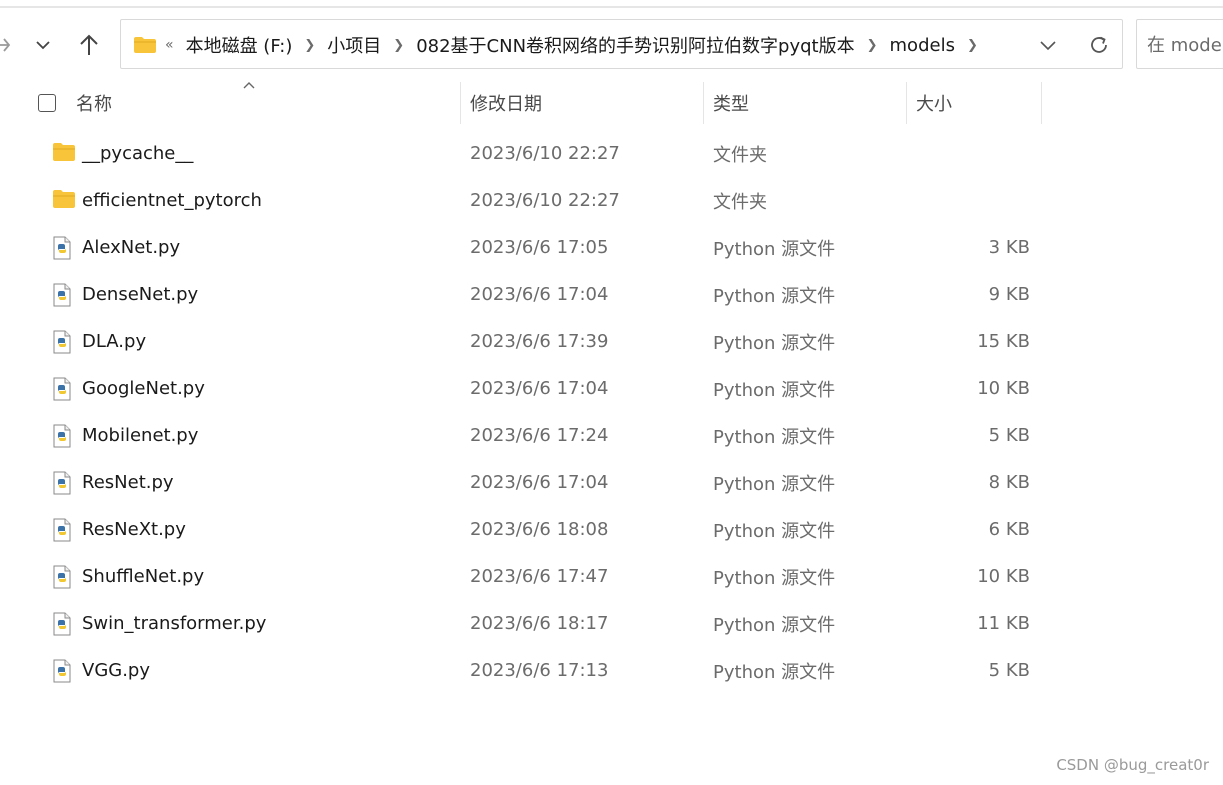  Describe the element at coordinates (934, 103) in the screenshot. I see `column-header-size: 大小` at that location.